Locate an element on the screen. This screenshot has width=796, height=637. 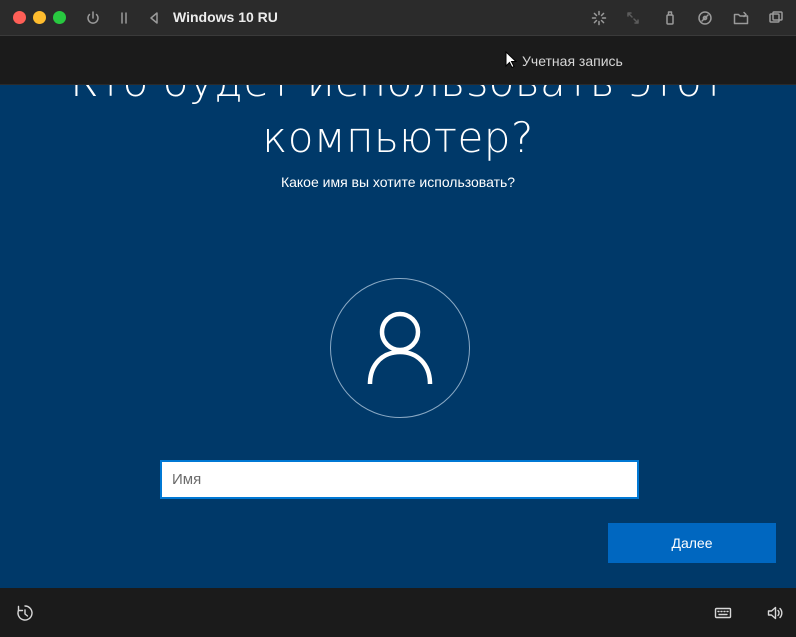
spinner-icon is located at coordinates (599, 18).